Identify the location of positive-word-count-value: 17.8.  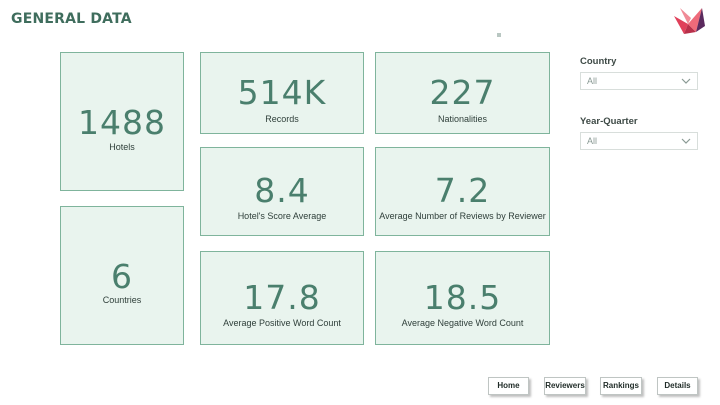
(282, 297).